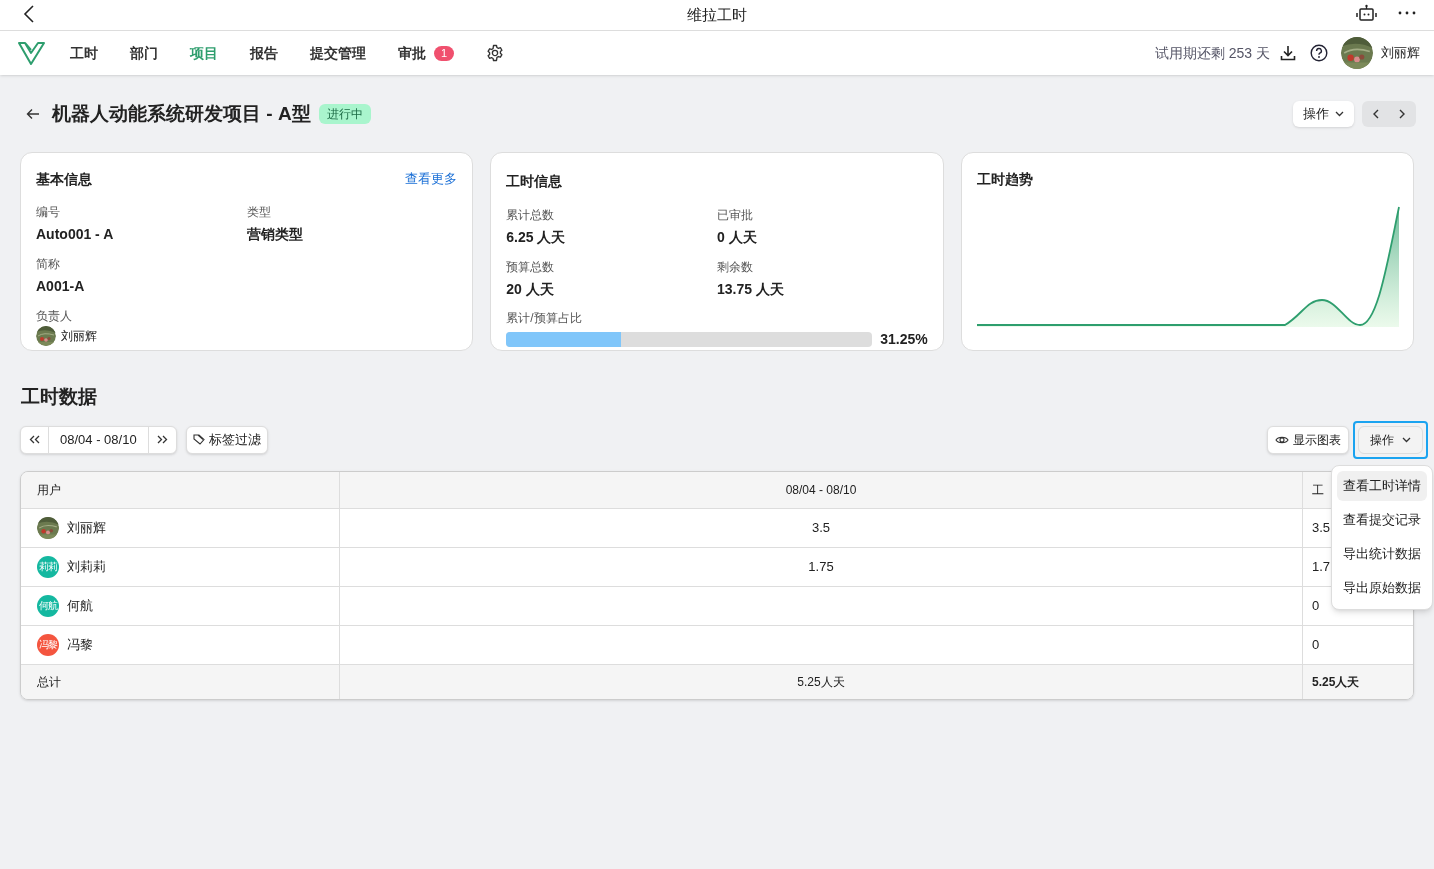 The height and width of the screenshot is (869, 1434). What do you see at coordinates (1407, 13) in the screenshot?
I see `more-icon` at bounding box center [1407, 13].